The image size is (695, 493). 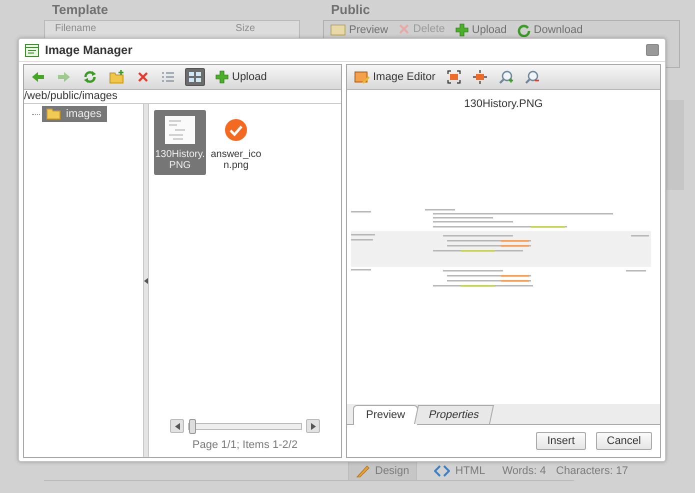 I want to click on refresh-icon, so click(x=90, y=77).